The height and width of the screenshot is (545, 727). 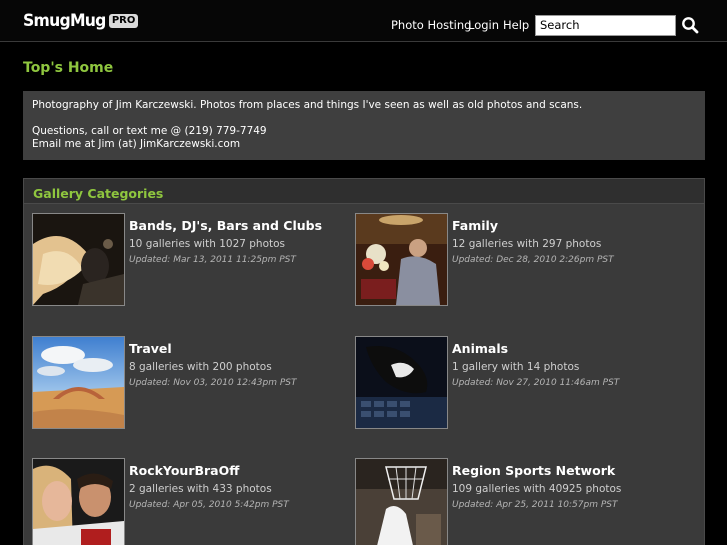 I want to click on category-title: RockYourBraOff, so click(x=184, y=470).